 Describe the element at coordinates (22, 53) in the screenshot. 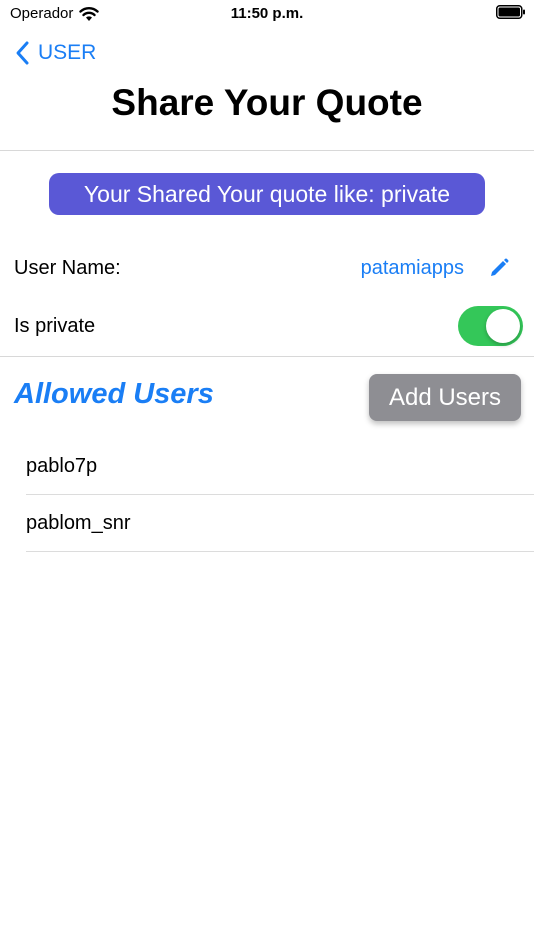

I see `chevron-left-icon` at that location.